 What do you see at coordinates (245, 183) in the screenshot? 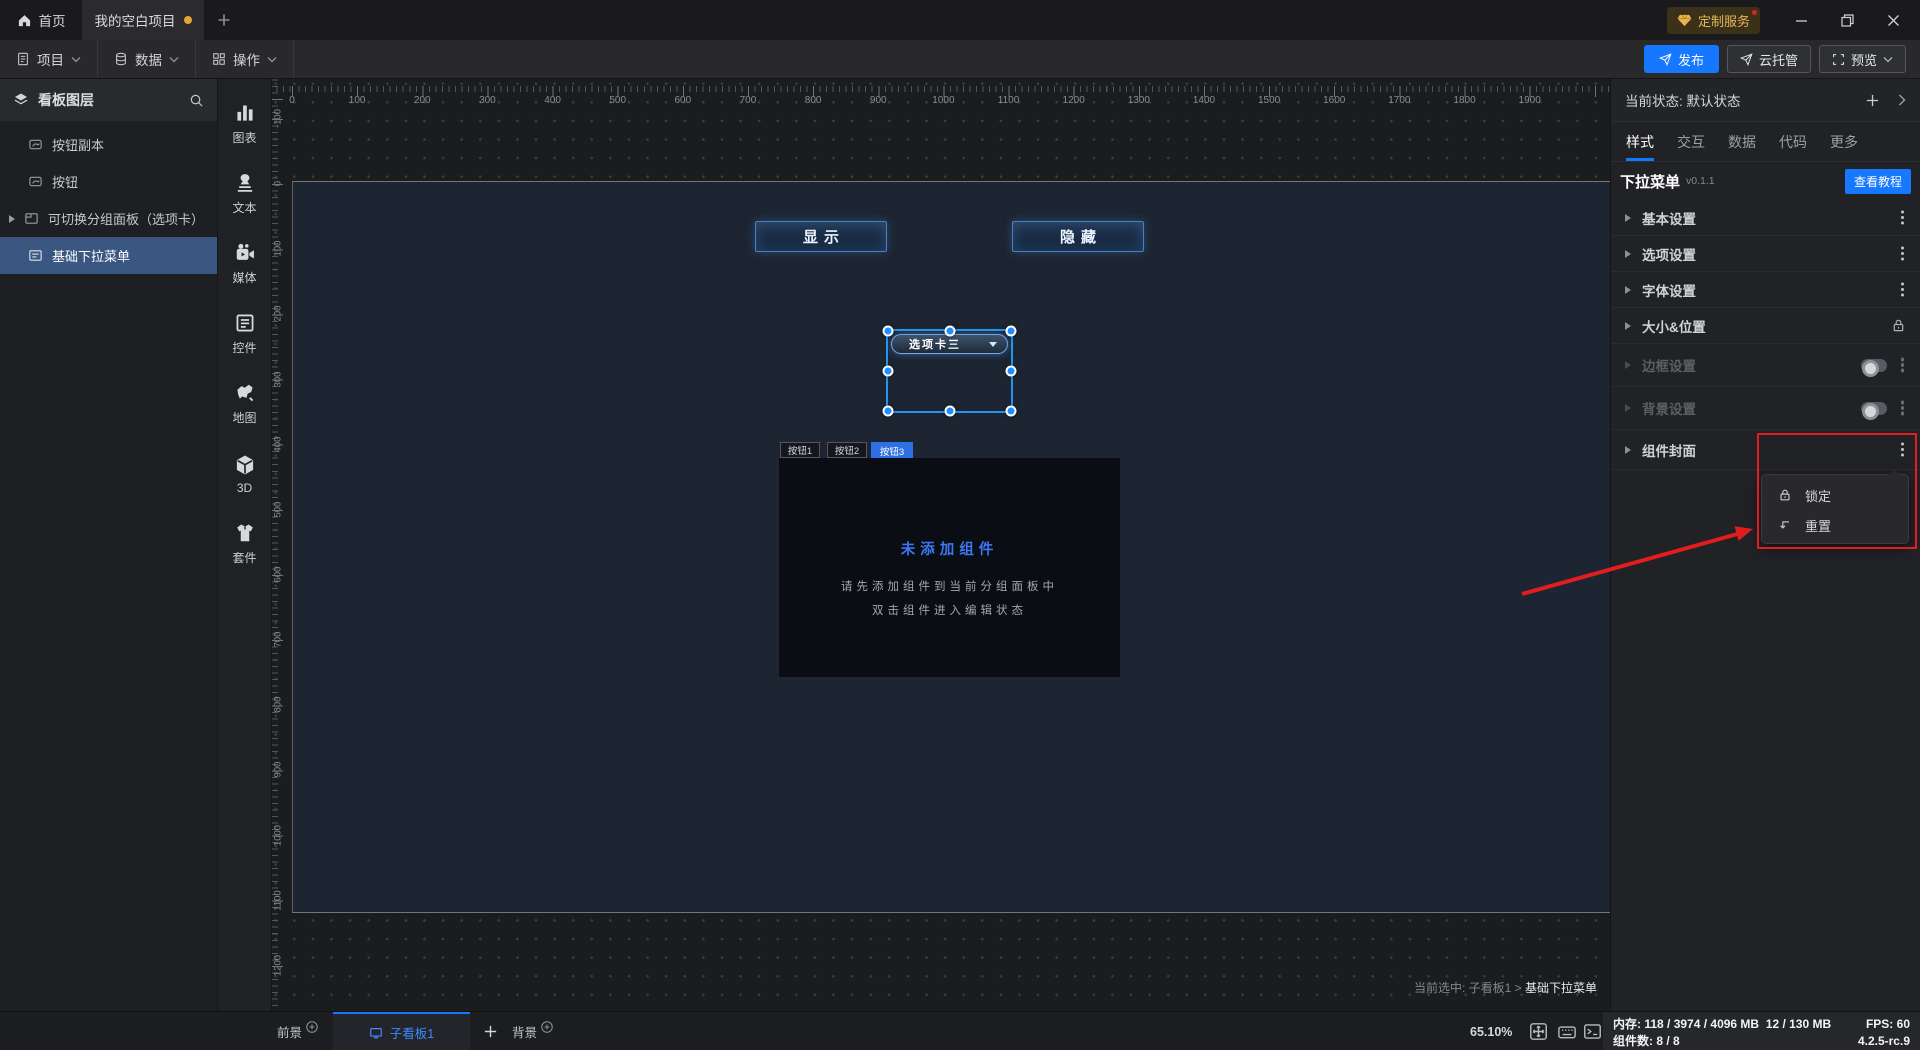
I see `text-icon` at bounding box center [245, 183].